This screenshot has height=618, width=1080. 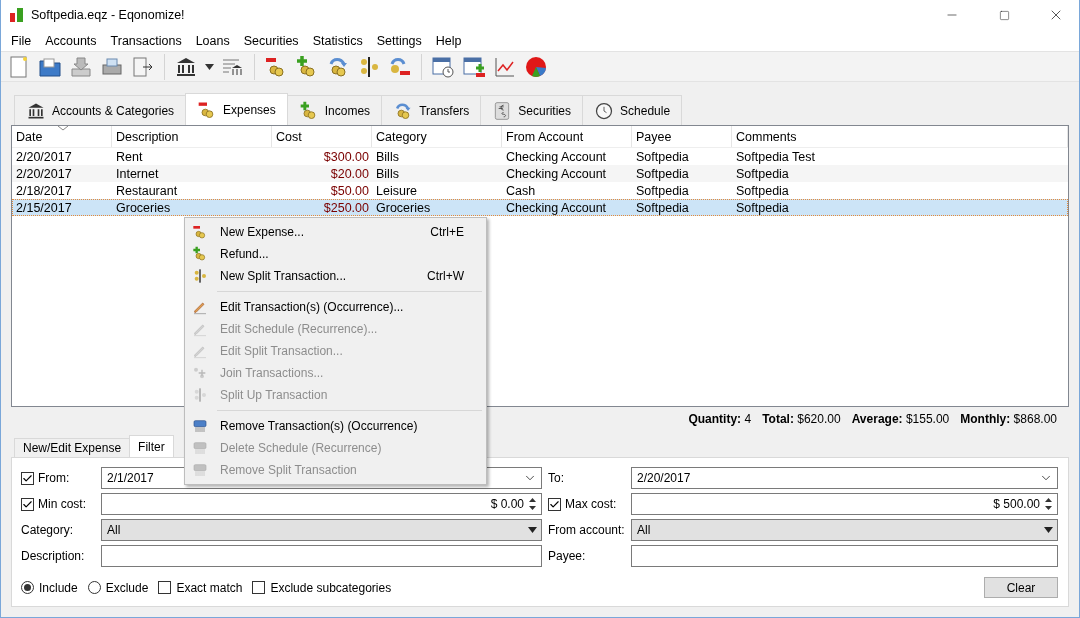 I want to click on export-icon, so click(x=143, y=66).